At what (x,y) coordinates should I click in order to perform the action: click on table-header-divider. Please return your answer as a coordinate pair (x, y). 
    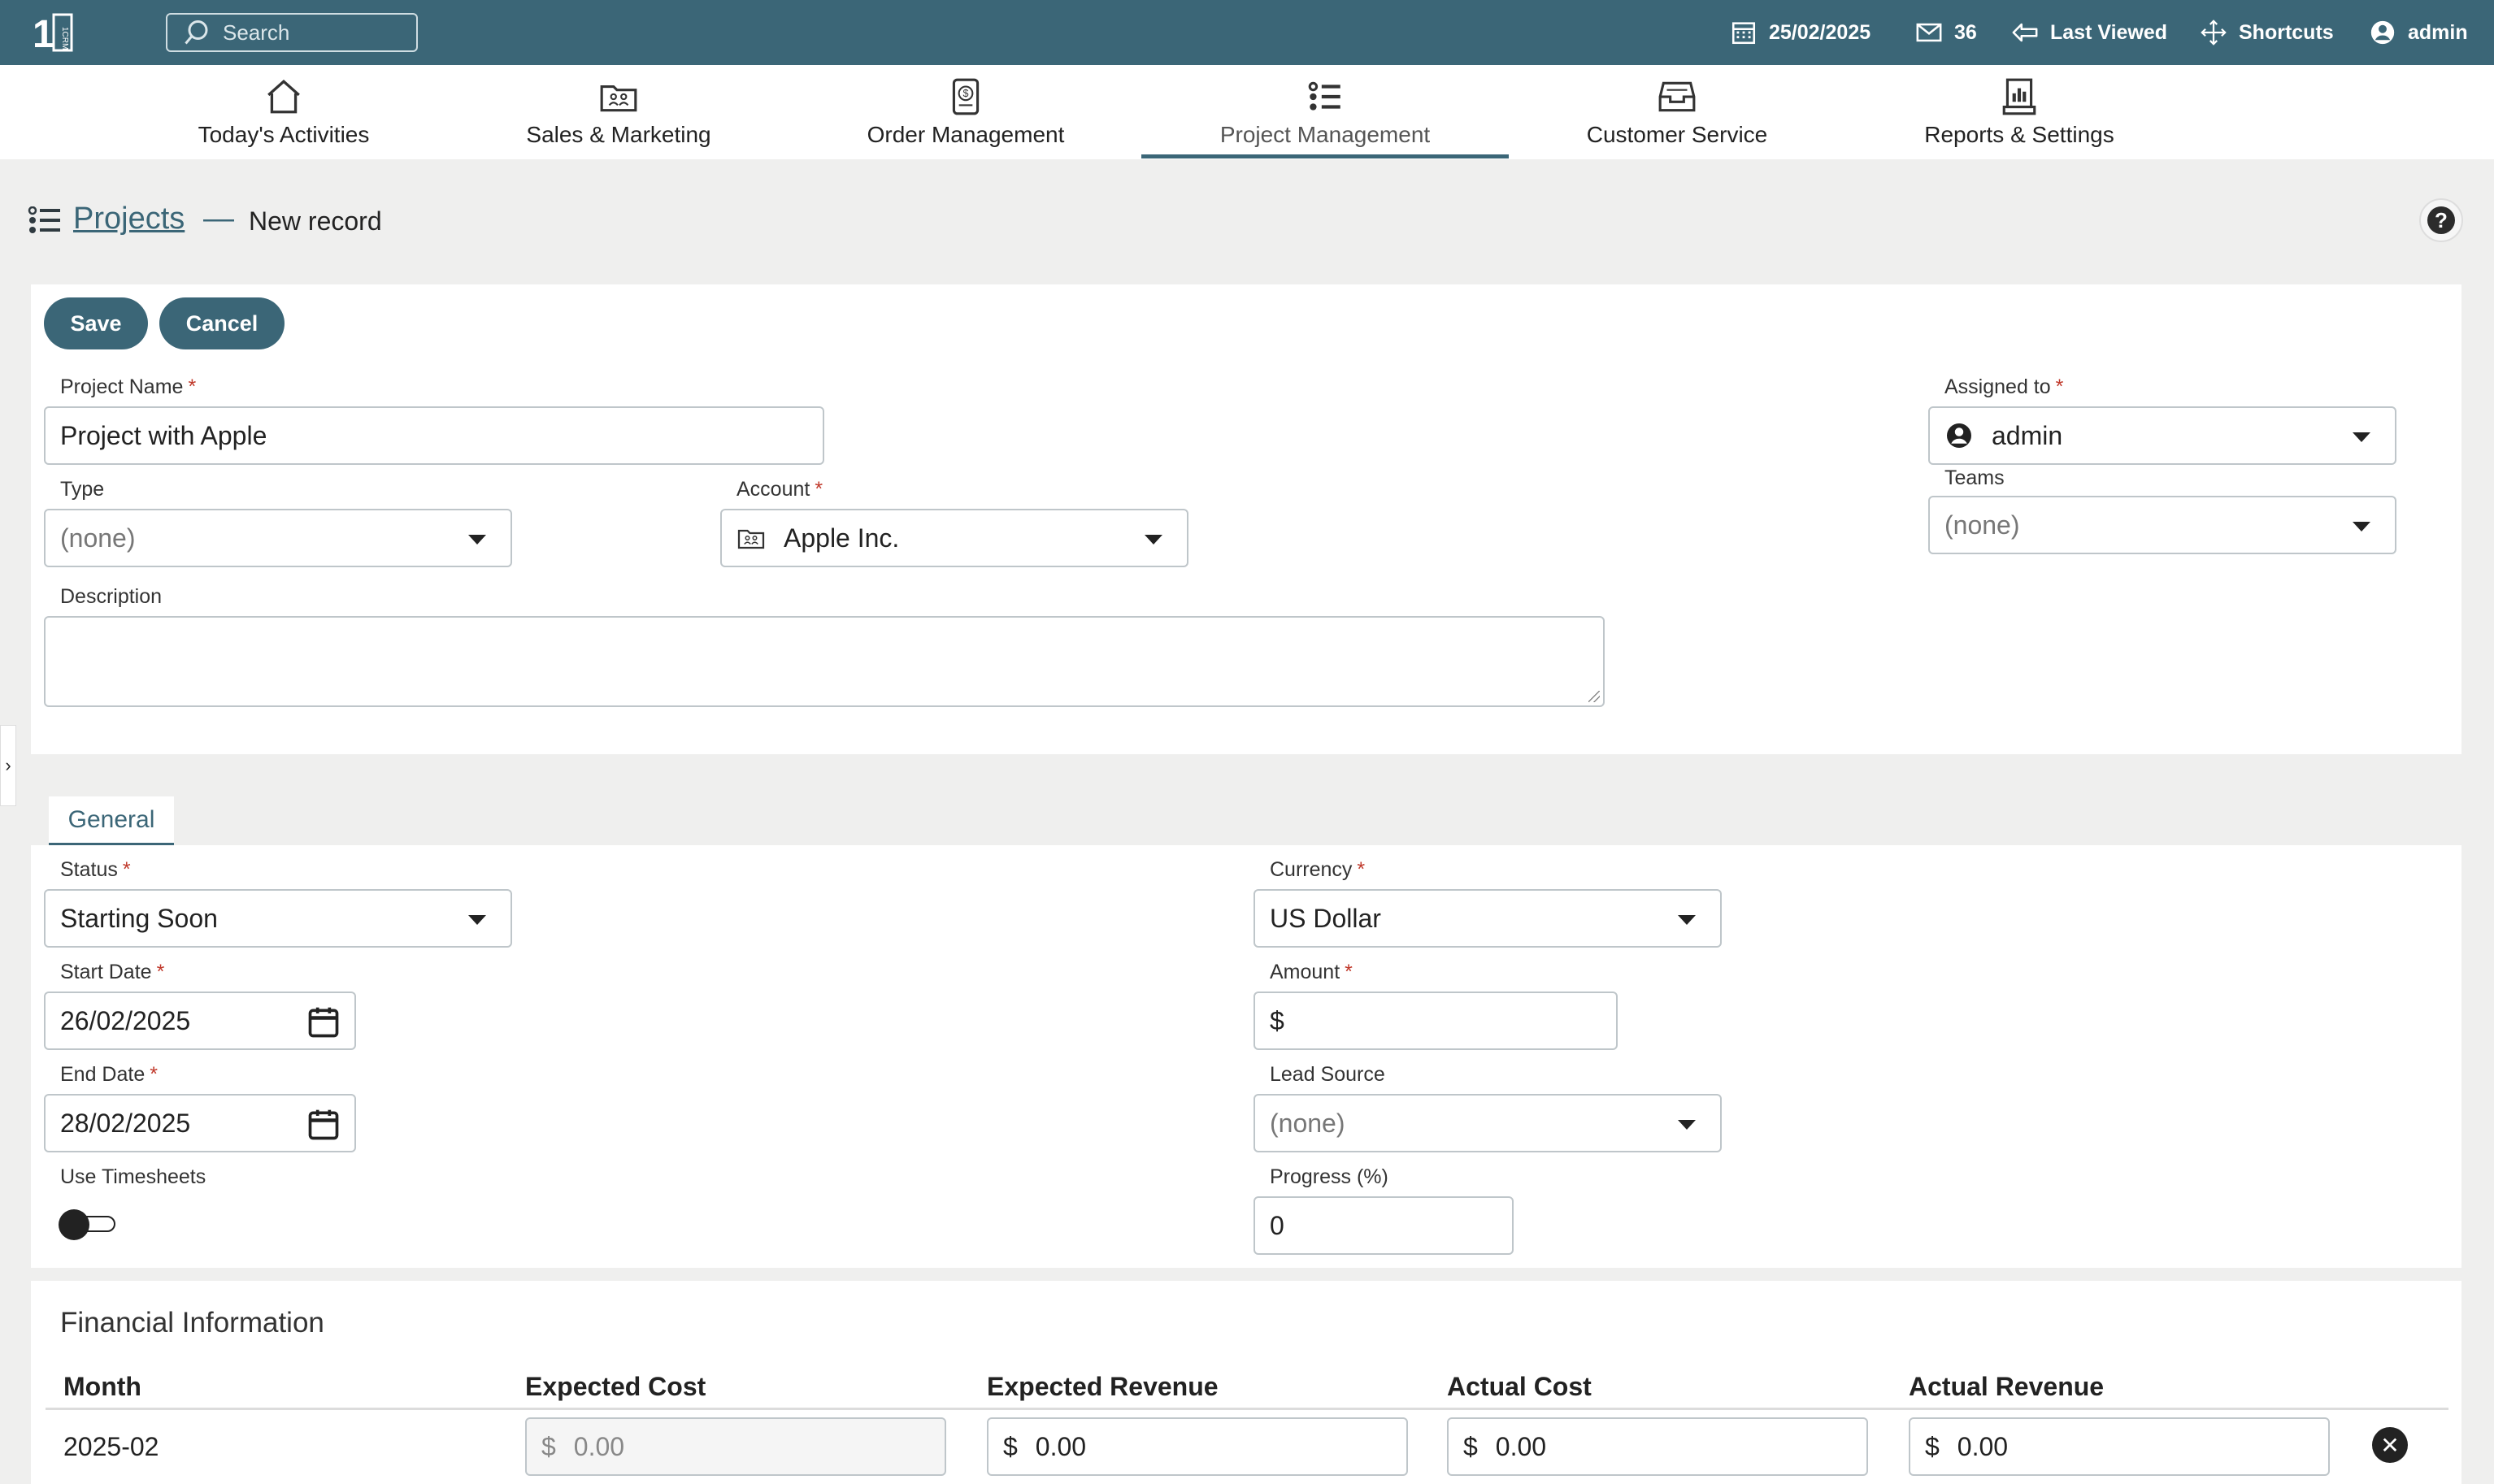
    Looking at the image, I should click on (1247, 1409).